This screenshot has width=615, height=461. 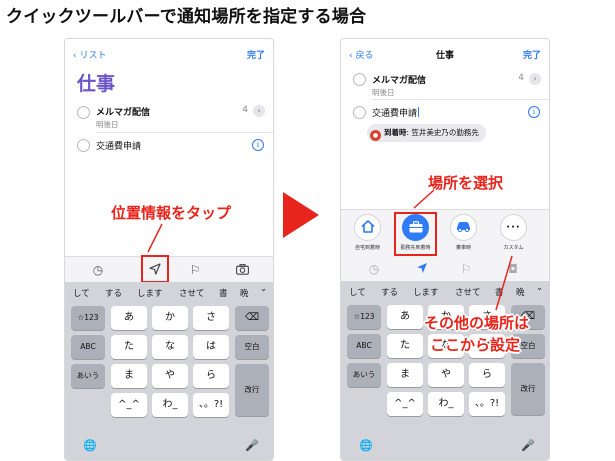 I want to click on page-heading: クイックツールバーで通知場所を指定する場合, so click(x=186, y=17).